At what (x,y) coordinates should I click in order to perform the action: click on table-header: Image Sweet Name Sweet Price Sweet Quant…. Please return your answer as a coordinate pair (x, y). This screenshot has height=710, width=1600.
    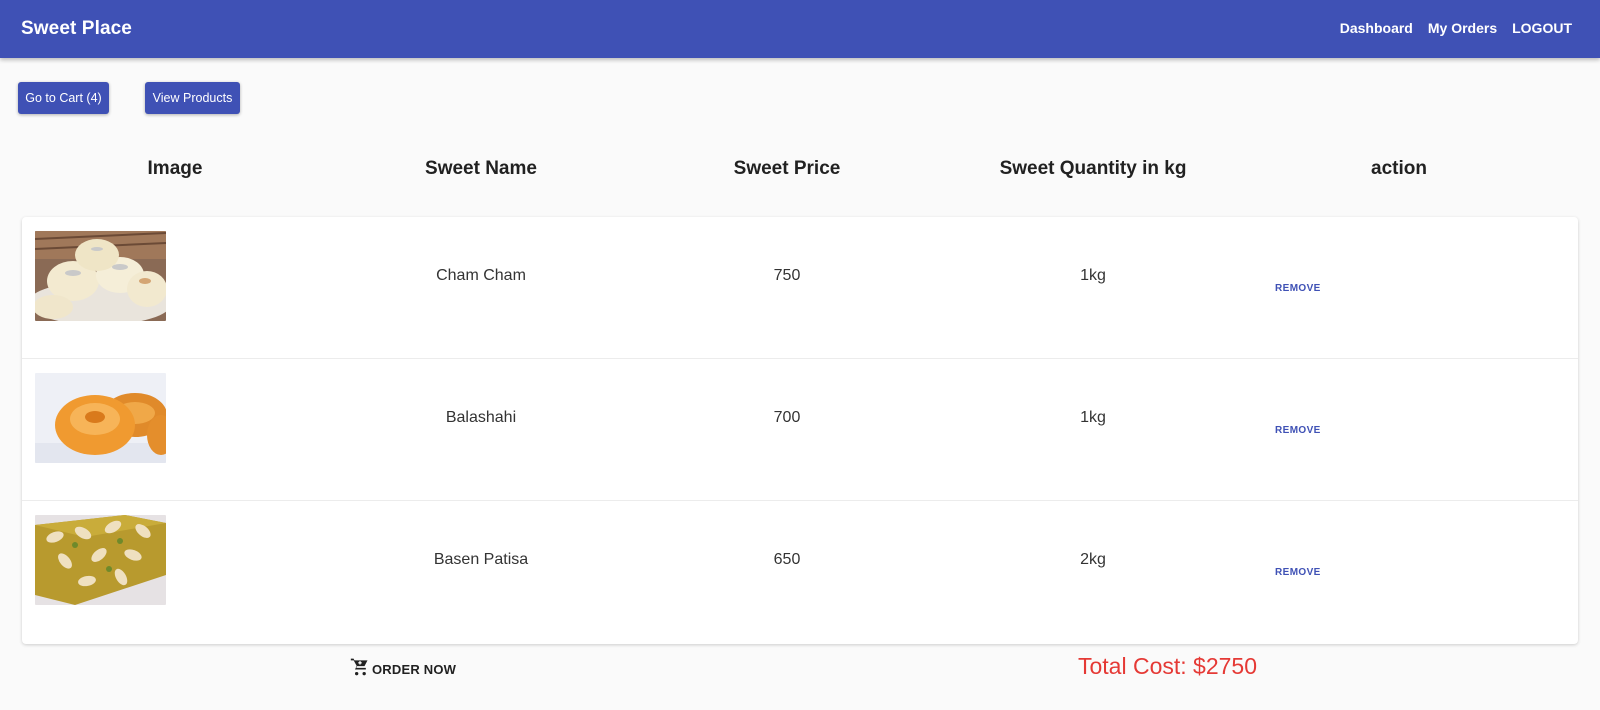
    Looking at the image, I should click on (800, 175).